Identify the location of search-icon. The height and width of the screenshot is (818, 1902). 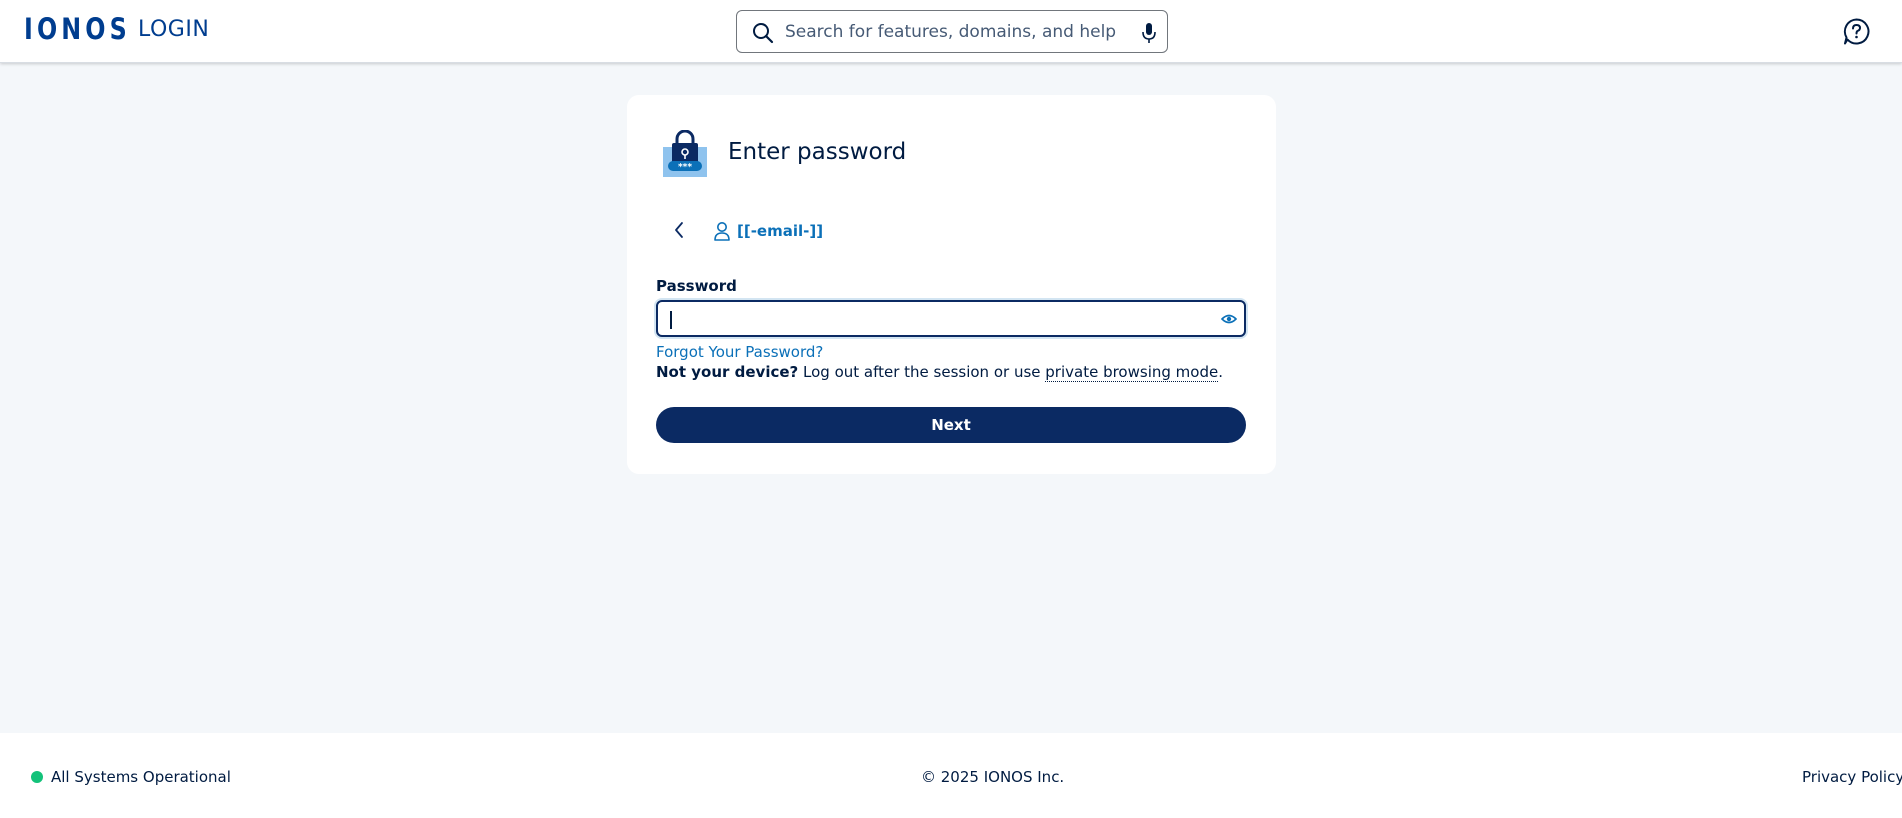
(763, 33).